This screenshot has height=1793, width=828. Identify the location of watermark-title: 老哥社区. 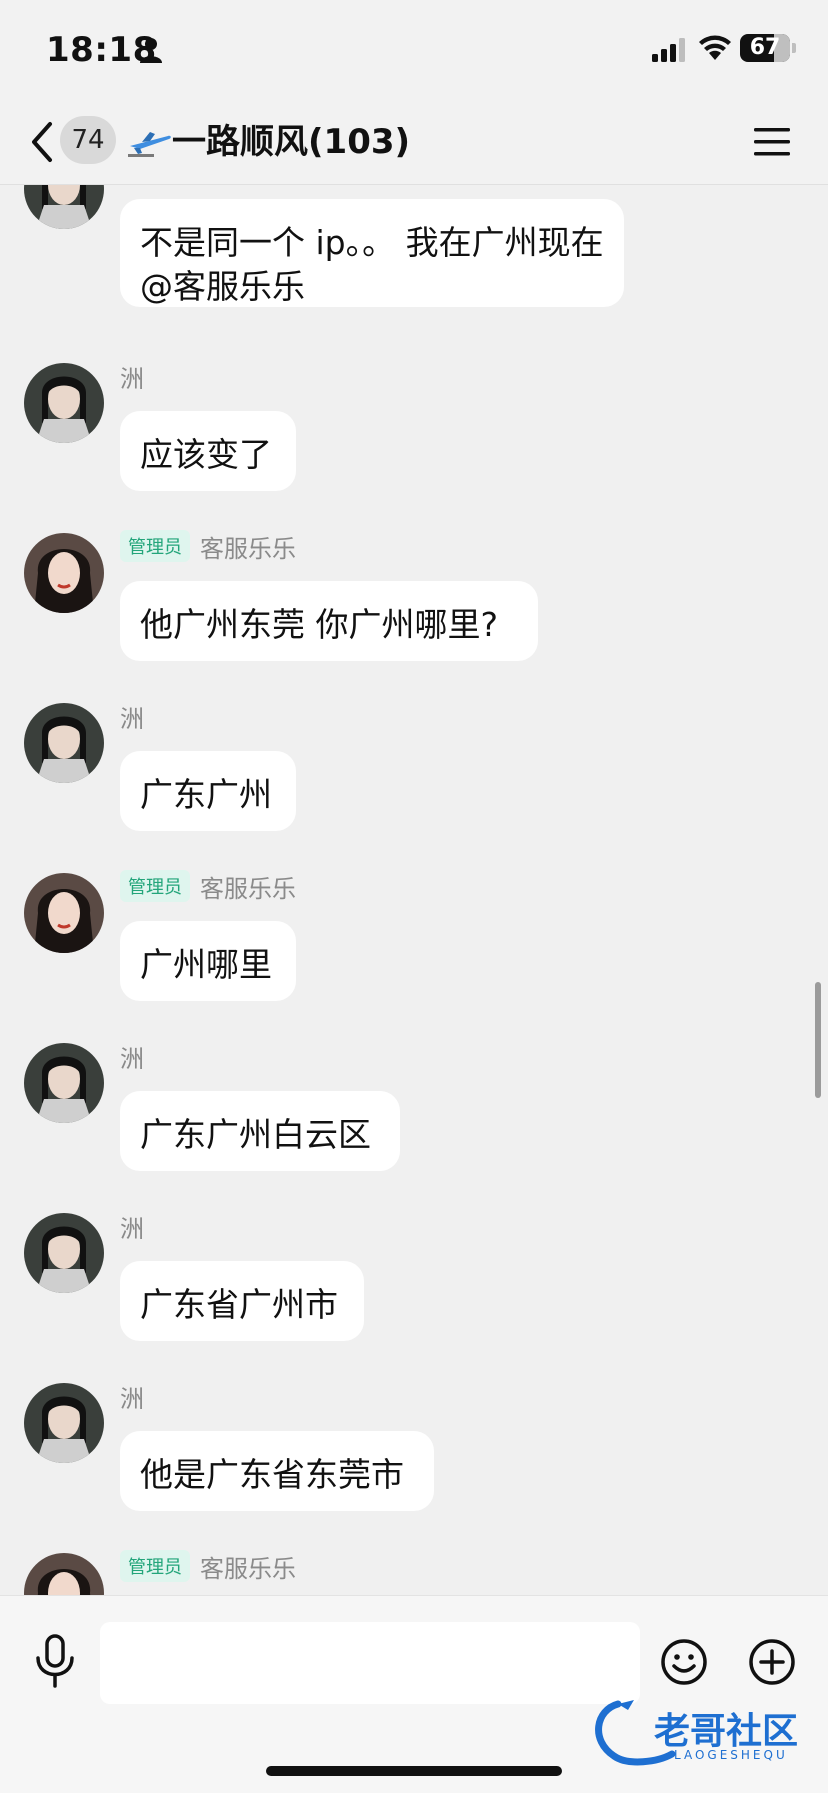
(726, 1731).